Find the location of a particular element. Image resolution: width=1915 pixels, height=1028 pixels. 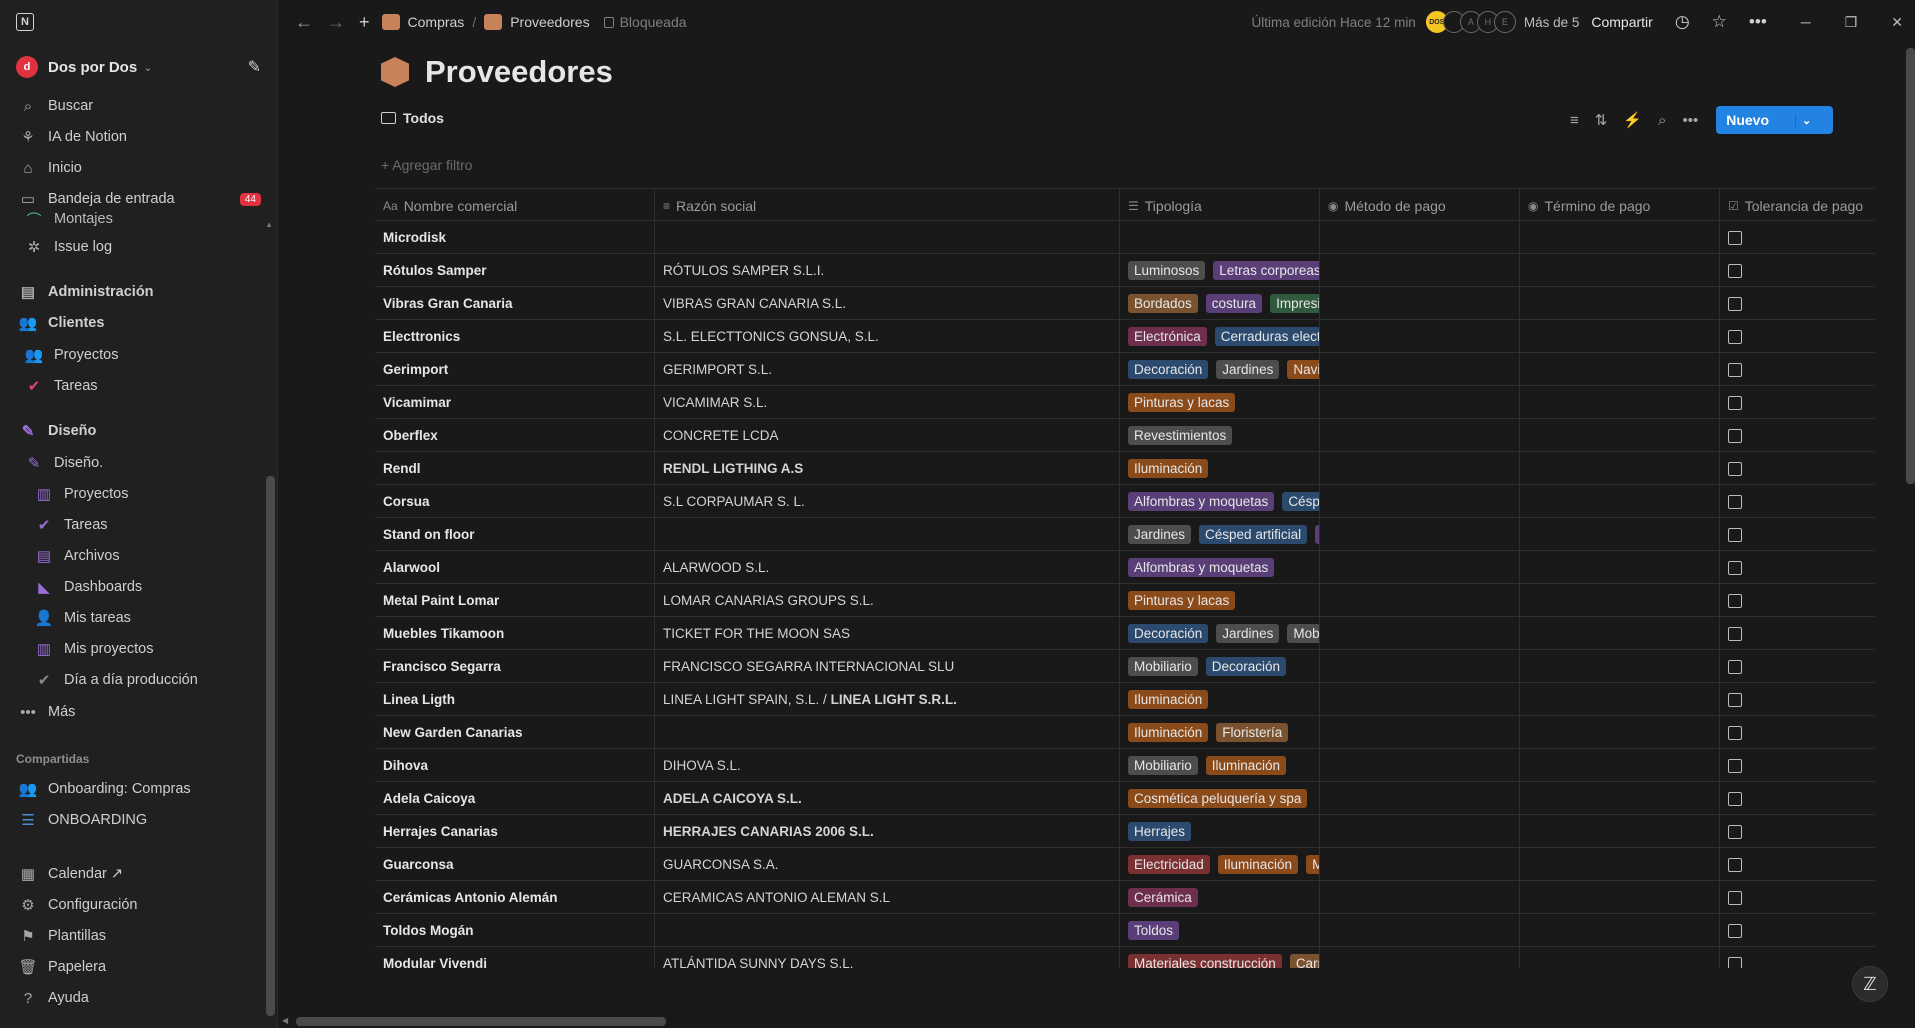

back-arrow-icon: ← is located at coordinates (304, 22).